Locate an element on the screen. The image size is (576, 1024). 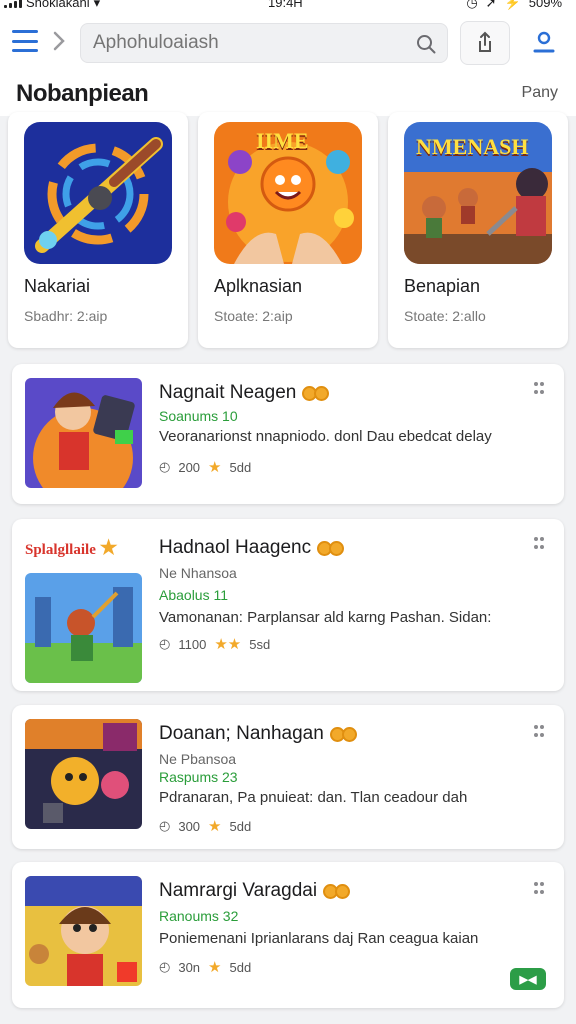
carrier-name: Shokiakani is located at coordinates (58, 5).